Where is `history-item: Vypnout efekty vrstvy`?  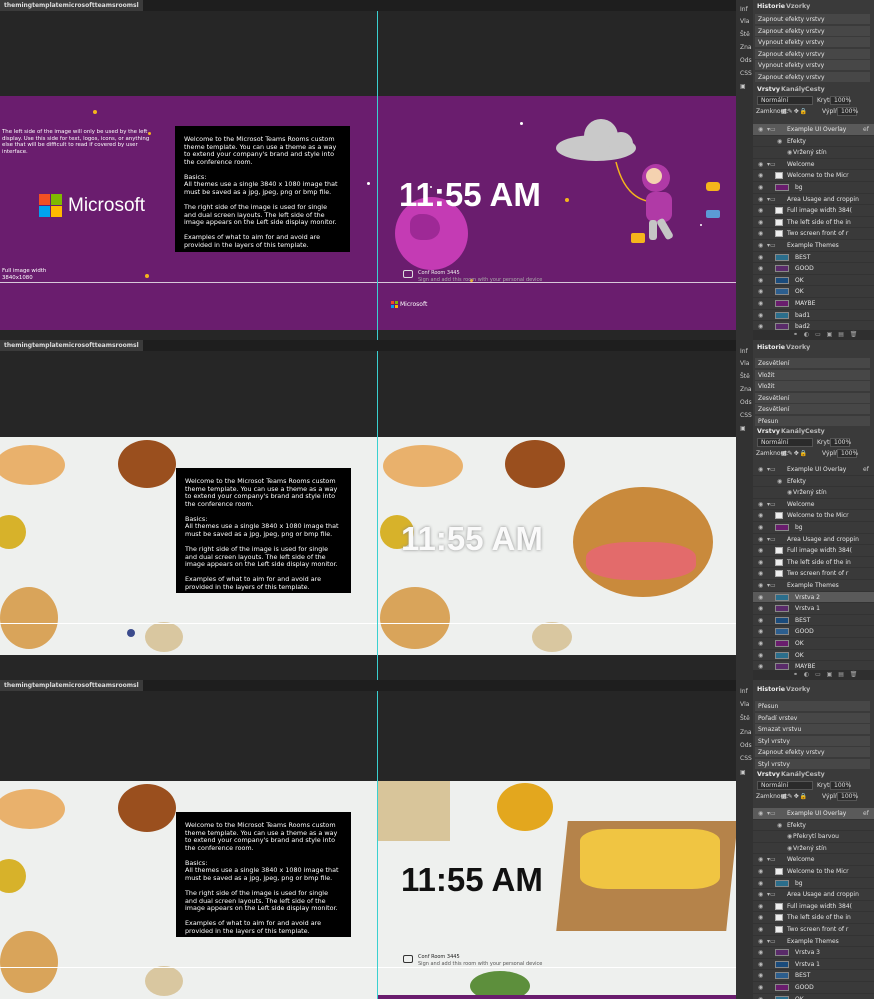
history-item: Vypnout efekty vrstvy is located at coordinates (812, 42).